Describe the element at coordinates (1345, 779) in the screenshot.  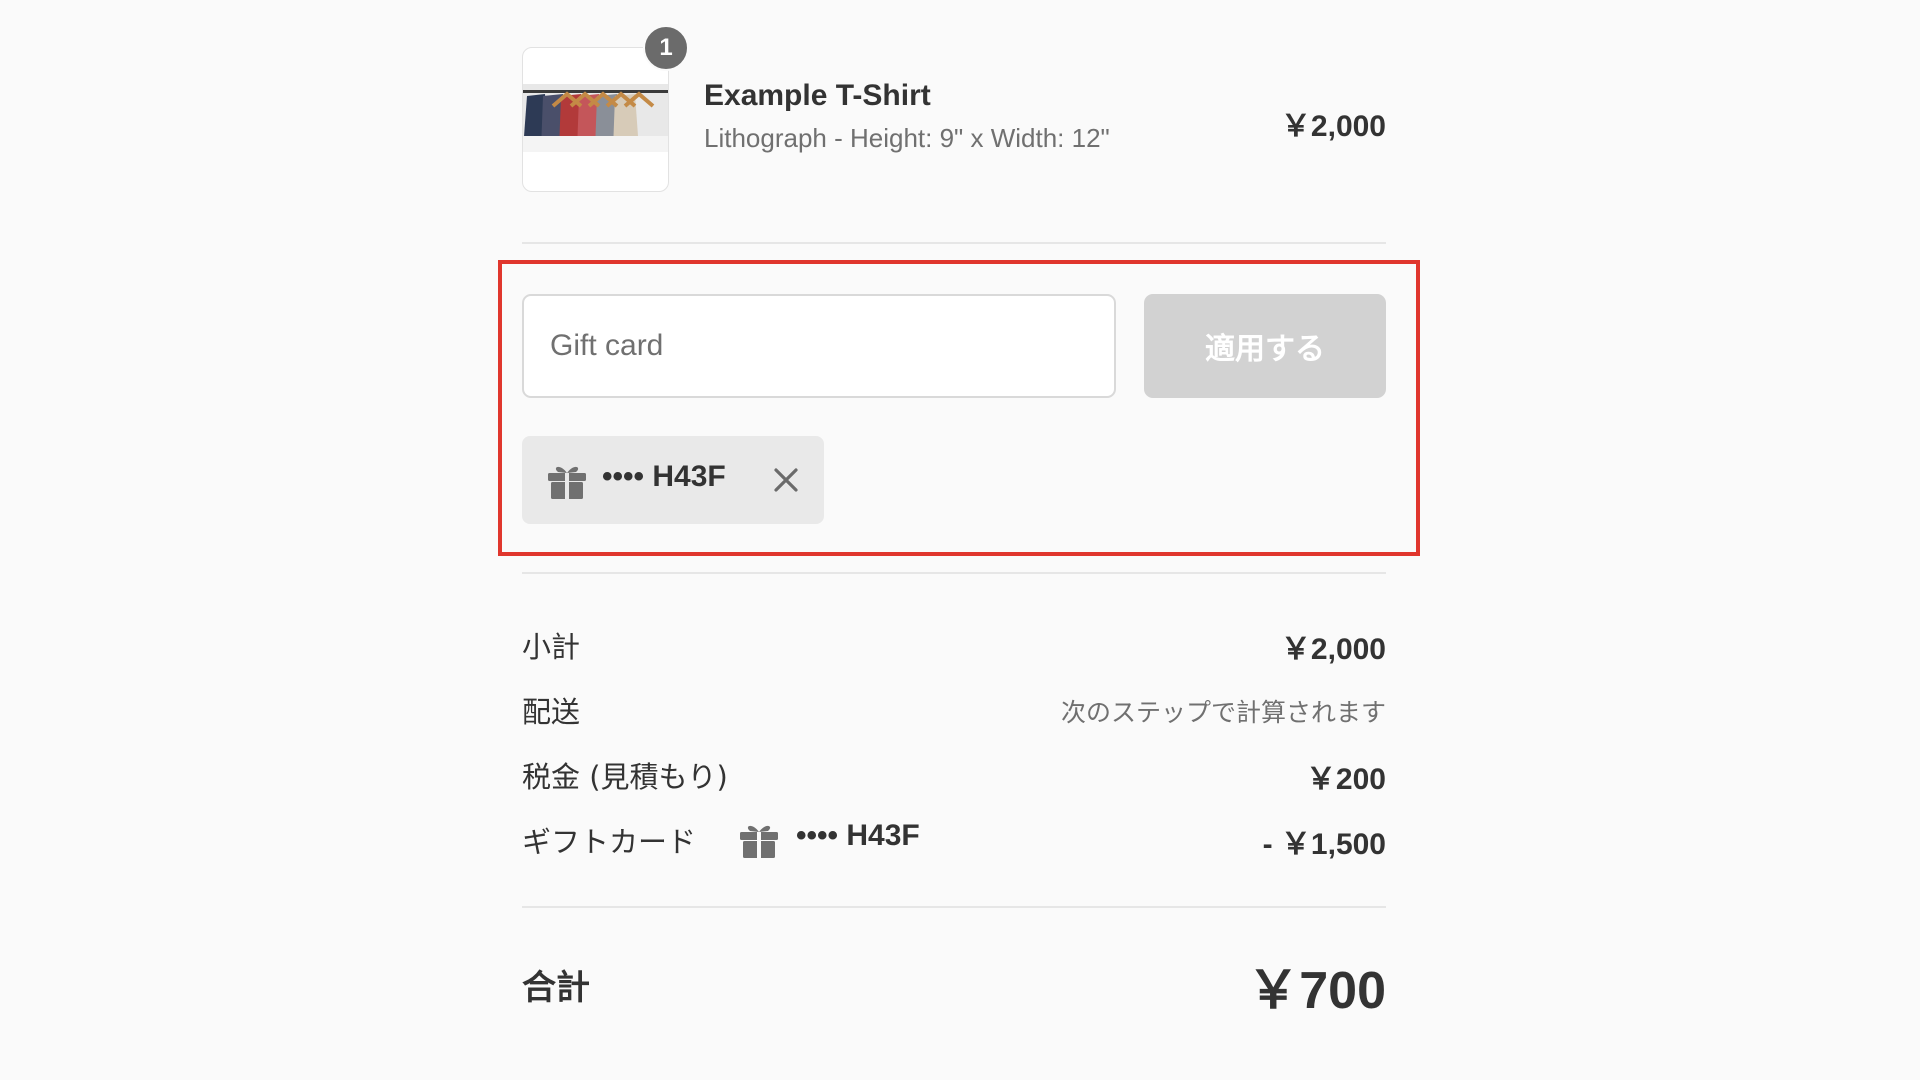
I see `tax-value: ￥200` at that location.